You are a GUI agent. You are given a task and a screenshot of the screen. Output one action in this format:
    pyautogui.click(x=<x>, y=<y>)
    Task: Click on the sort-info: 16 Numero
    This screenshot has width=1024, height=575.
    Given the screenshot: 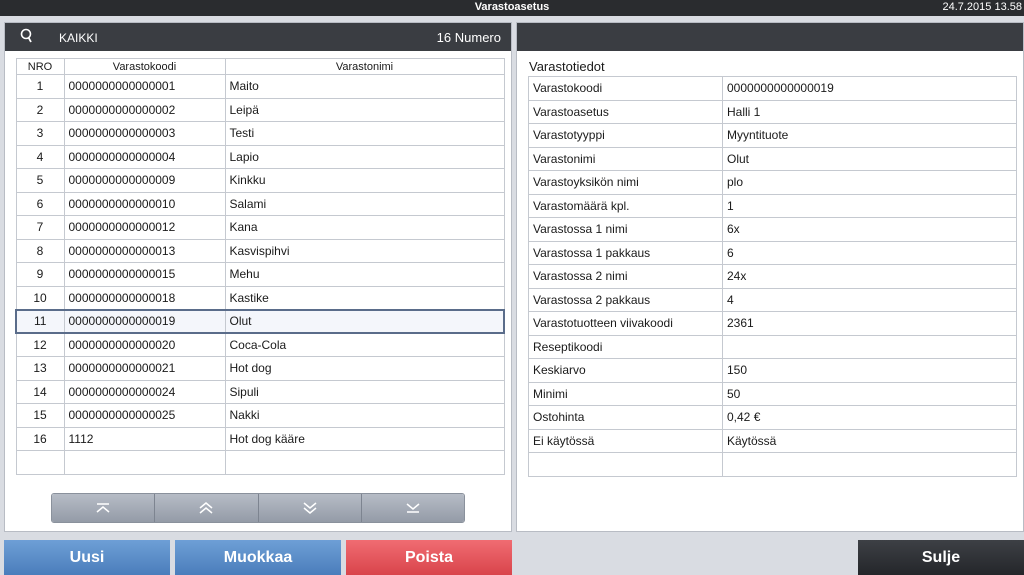 What is the action you would take?
    pyautogui.click(x=469, y=37)
    